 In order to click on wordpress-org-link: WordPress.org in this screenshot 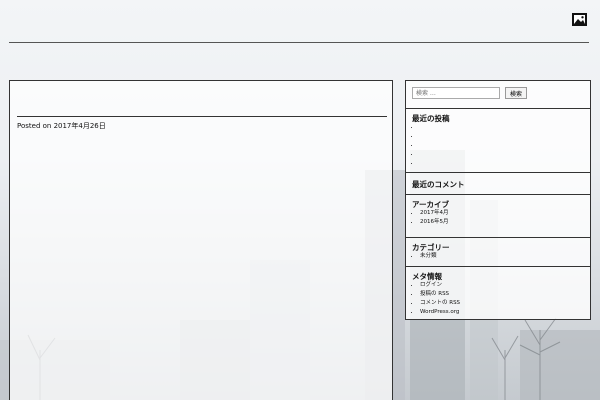, I will do `click(439, 312)`.